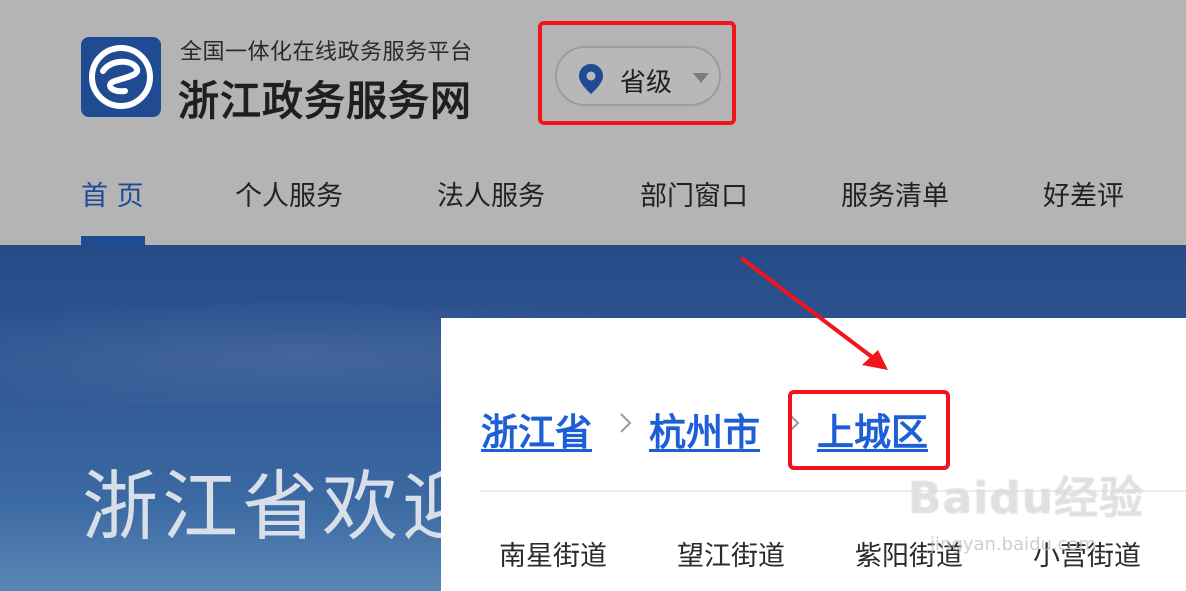 The width and height of the screenshot is (1186, 591). Describe the element at coordinates (112, 193) in the screenshot. I see `nav-item-home: 首 页` at that location.